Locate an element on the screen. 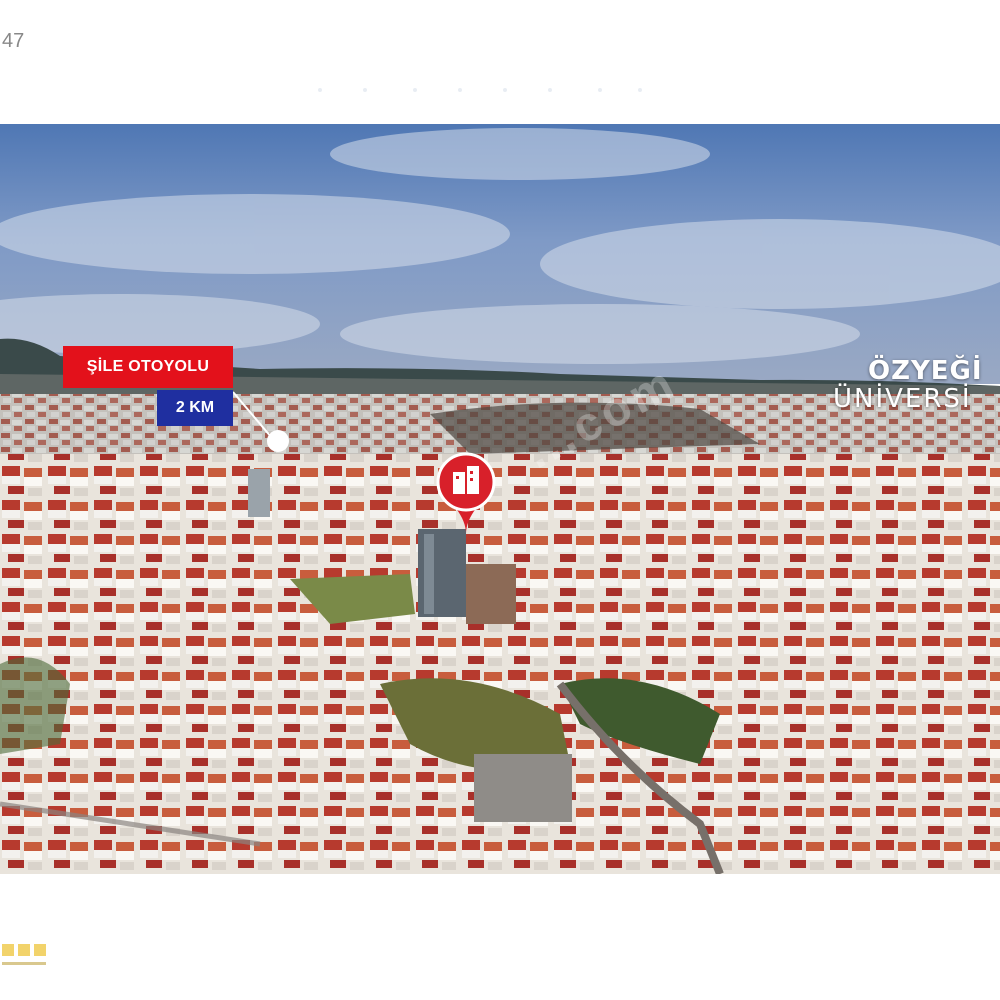  road-distance-label: 2 KM is located at coordinates (195, 408).